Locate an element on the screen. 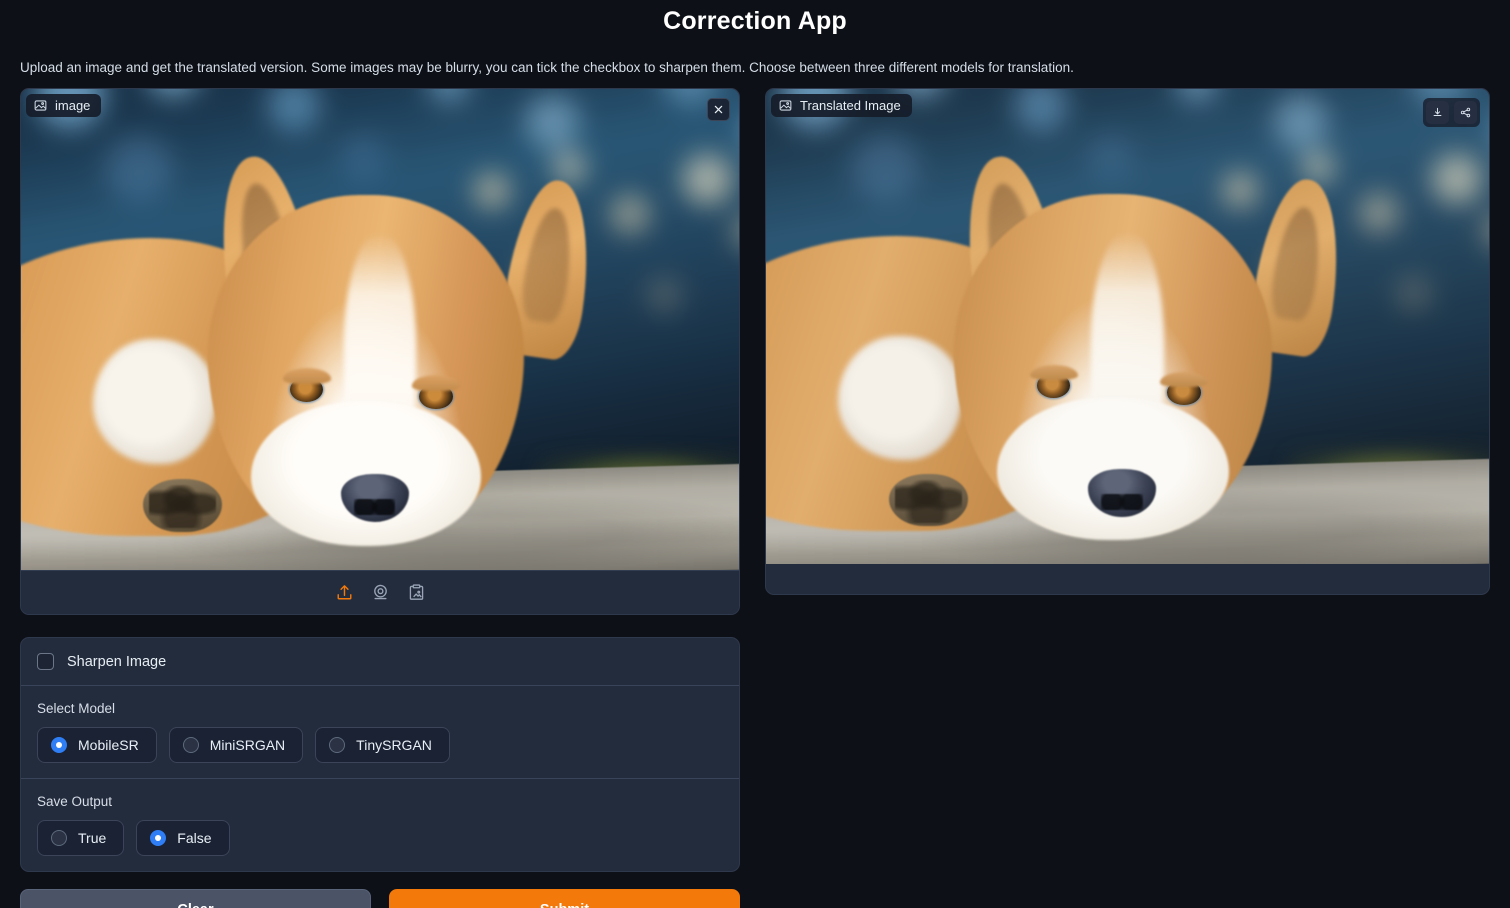 Image resolution: width=1510 pixels, height=908 pixels. radio-label: MobileSR is located at coordinates (108, 745).